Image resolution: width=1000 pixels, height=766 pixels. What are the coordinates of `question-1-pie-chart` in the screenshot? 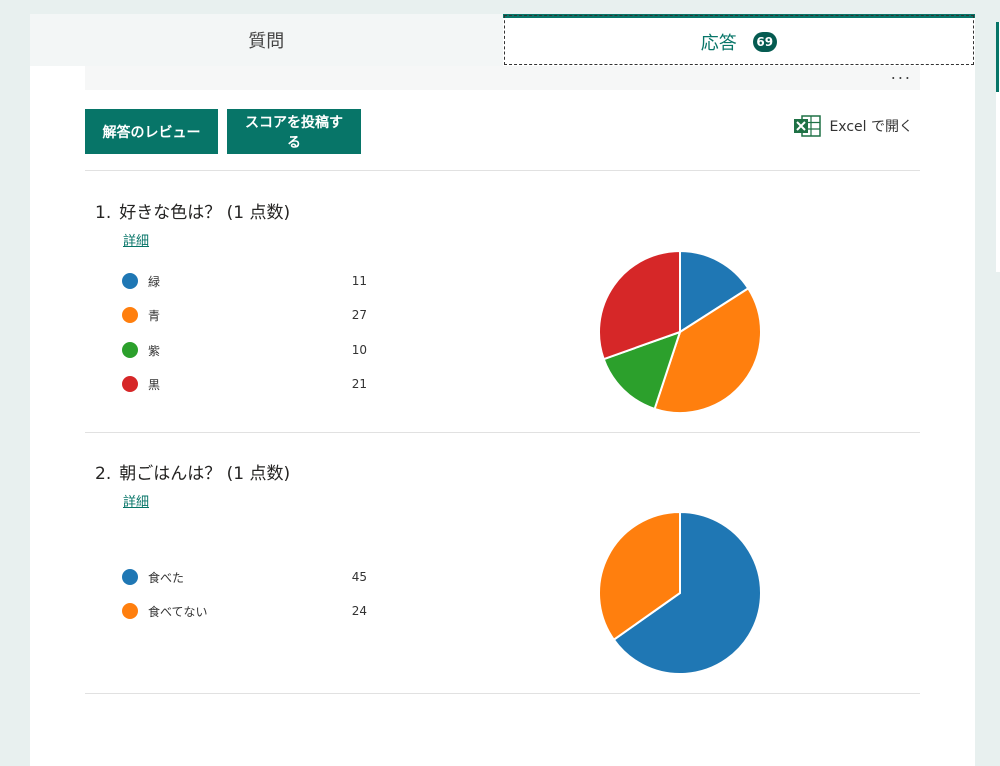 It's located at (680, 331).